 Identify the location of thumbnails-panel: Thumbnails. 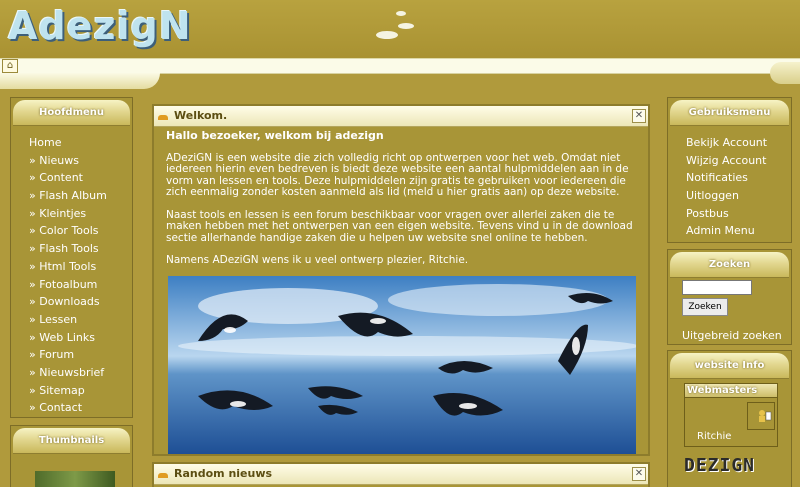
(71, 456).